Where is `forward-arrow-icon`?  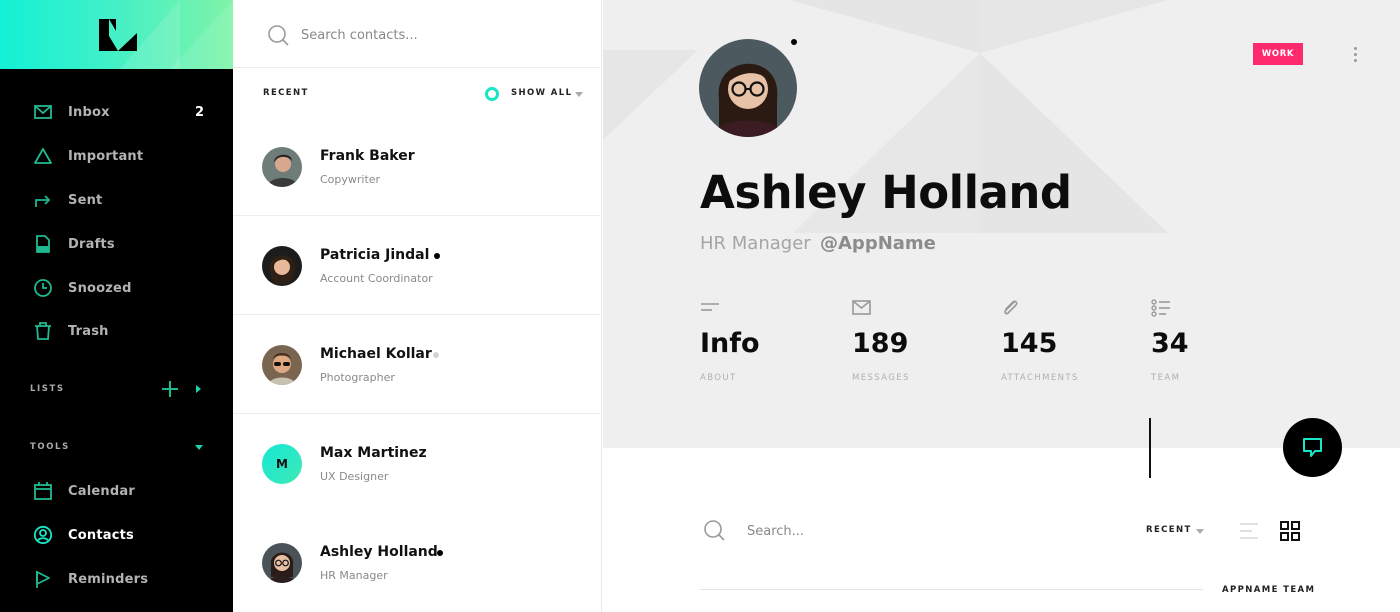 forward-arrow-icon is located at coordinates (43, 201).